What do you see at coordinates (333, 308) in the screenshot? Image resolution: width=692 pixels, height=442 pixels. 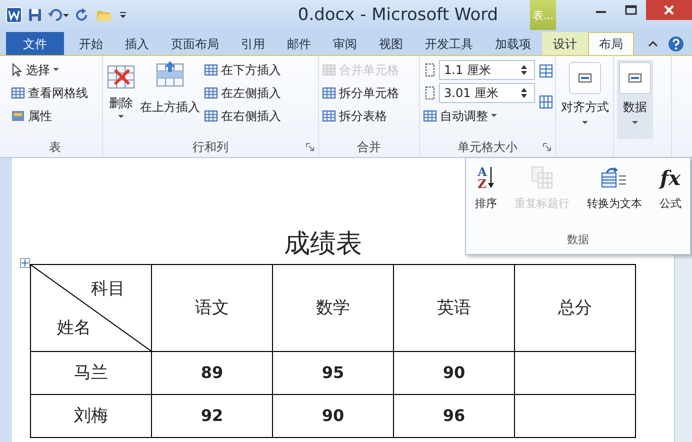 I see `table-cell: 数学` at bounding box center [333, 308].